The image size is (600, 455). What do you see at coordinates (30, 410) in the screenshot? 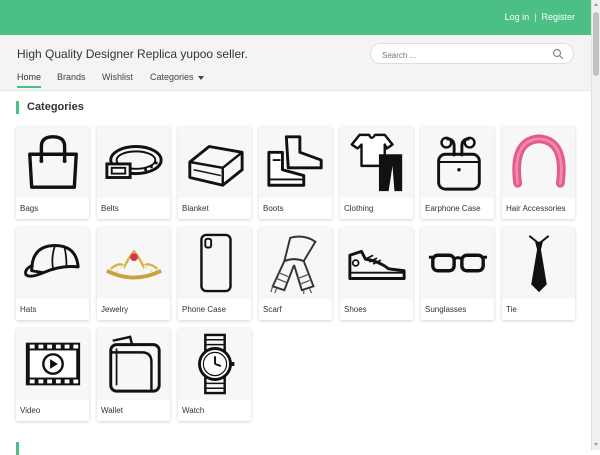
I see `category-label: Video` at bounding box center [30, 410].